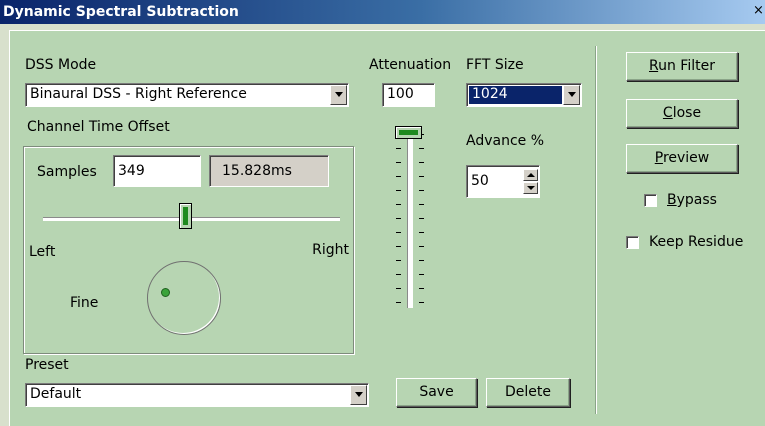 The image size is (765, 426). Describe the element at coordinates (759, 12) in the screenshot. I see `close-window-button: ×` at that location.